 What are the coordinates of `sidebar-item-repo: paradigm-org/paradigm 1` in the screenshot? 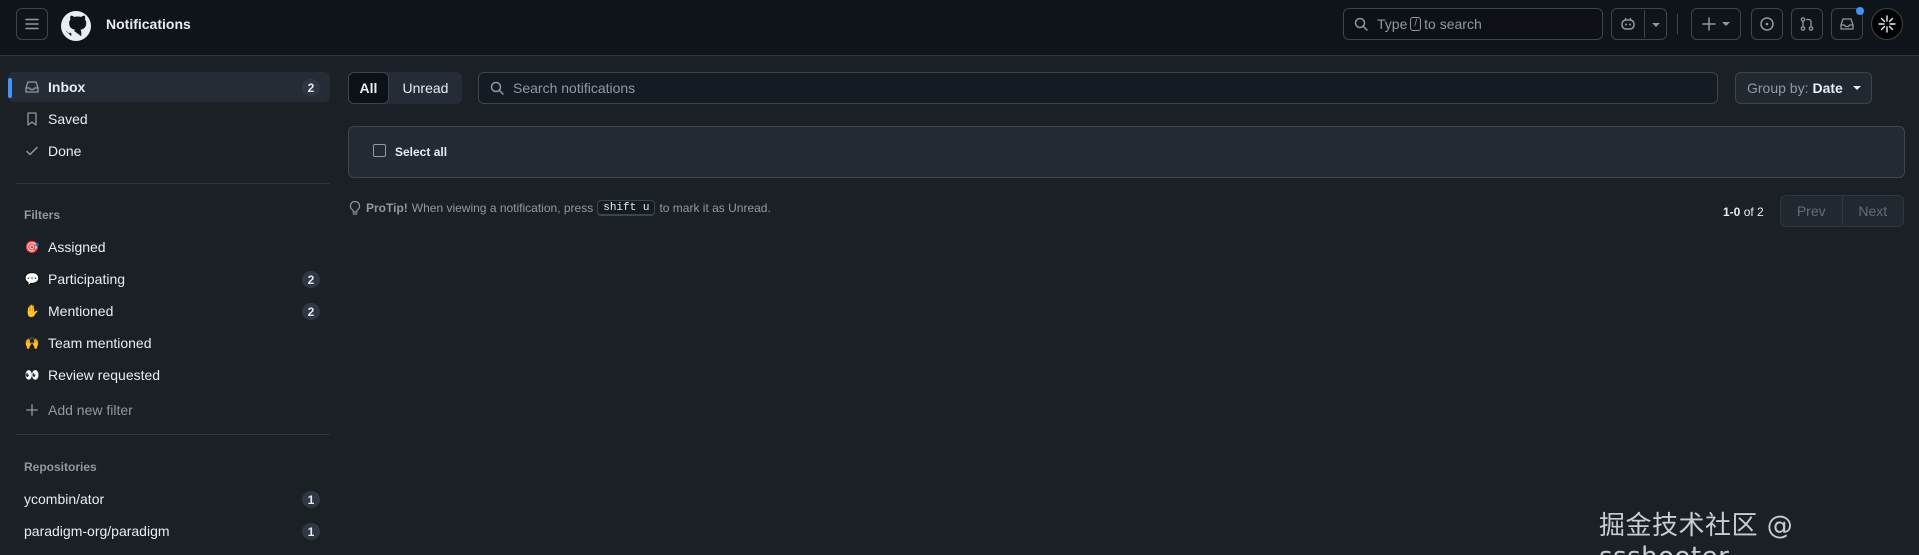 It's located at (169, 531).